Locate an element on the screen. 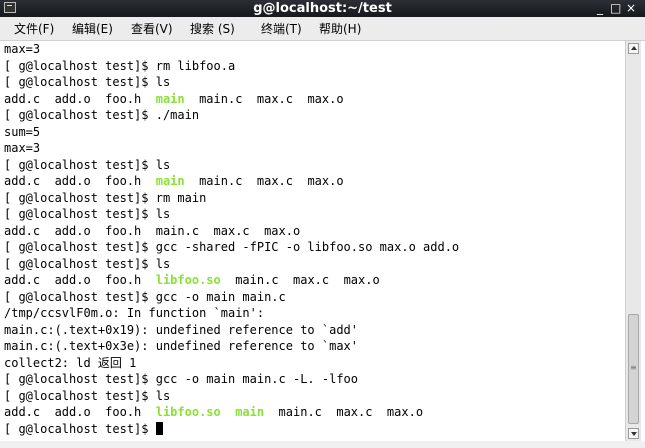 This screenshot has height=448, width=645. window-title: g@localhost:~/test is located at coordinates (322, 8).